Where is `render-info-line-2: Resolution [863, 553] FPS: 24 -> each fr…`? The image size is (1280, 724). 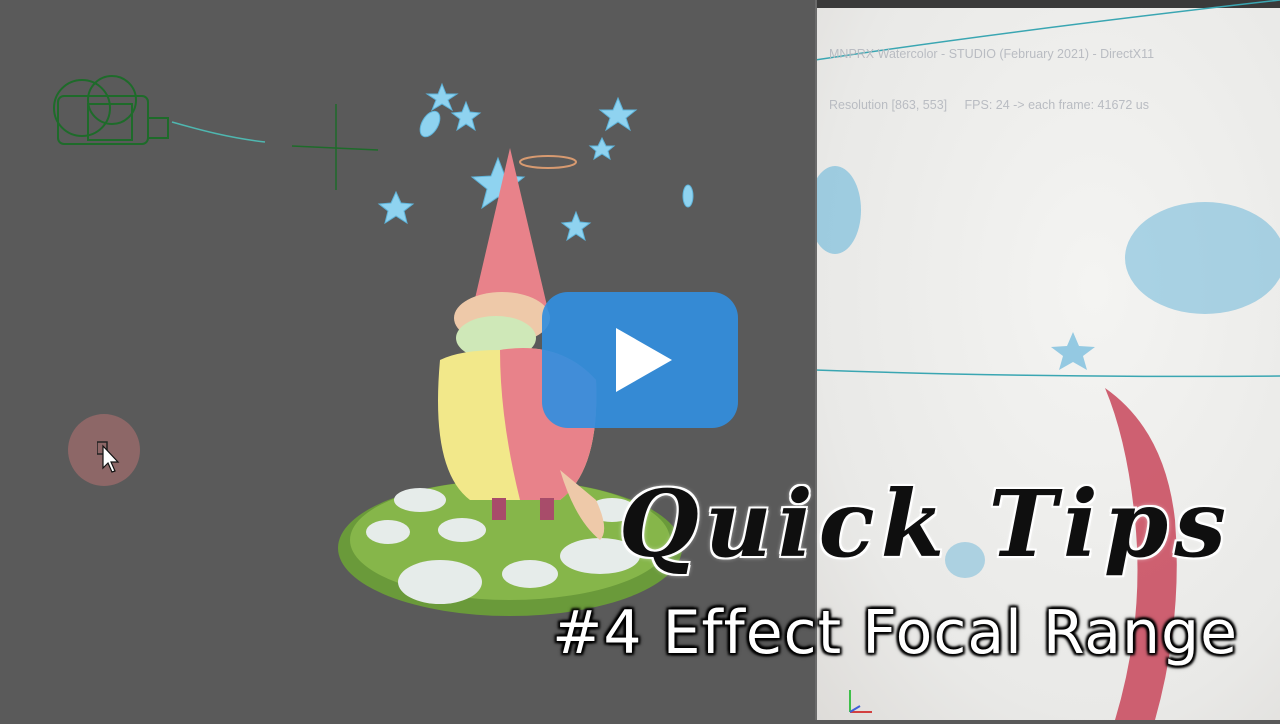
render-info-line-2: Resolution [863, 553] FPS: 24 -> each fr… is located at coordinates (989, 105).